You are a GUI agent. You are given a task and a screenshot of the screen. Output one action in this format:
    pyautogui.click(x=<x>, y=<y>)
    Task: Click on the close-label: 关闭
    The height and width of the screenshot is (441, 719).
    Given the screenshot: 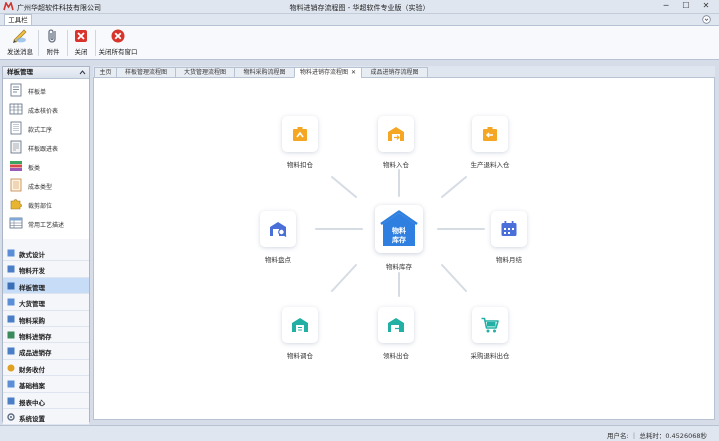 What is the action you would take?
    pyautogui.click(x=81, y=52)
    